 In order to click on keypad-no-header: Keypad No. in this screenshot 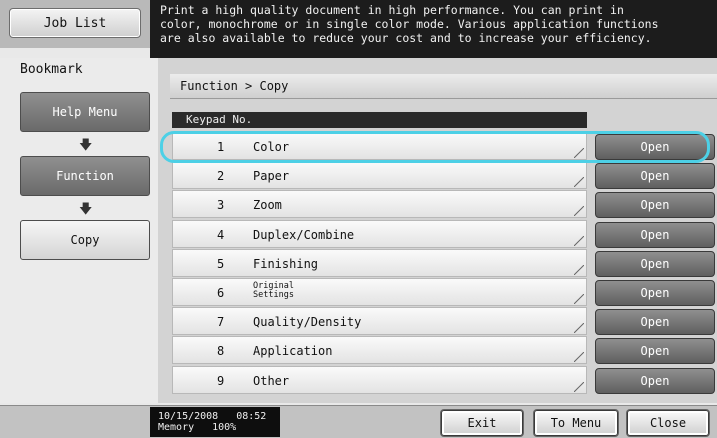, I will do `click(379, 120)`.